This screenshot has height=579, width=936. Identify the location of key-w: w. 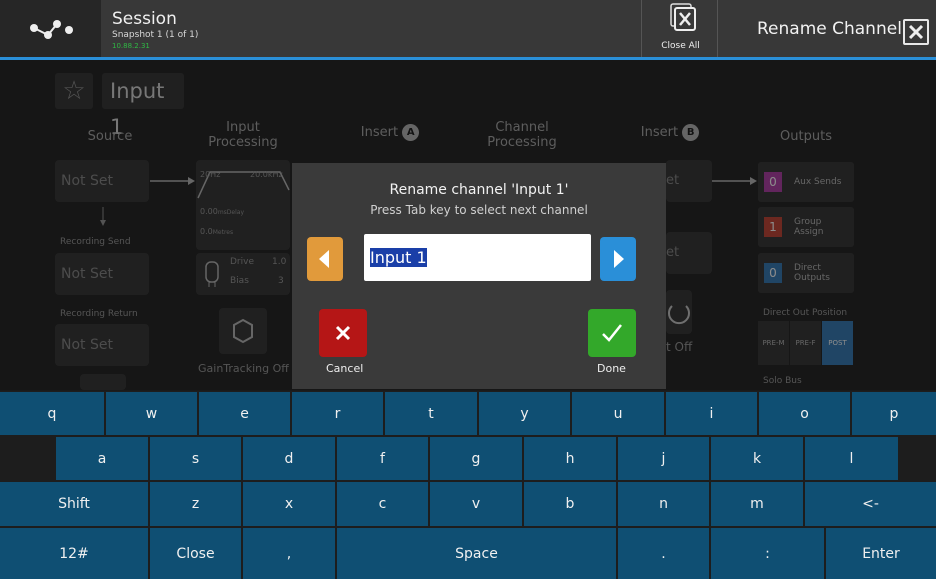
(151, 413).